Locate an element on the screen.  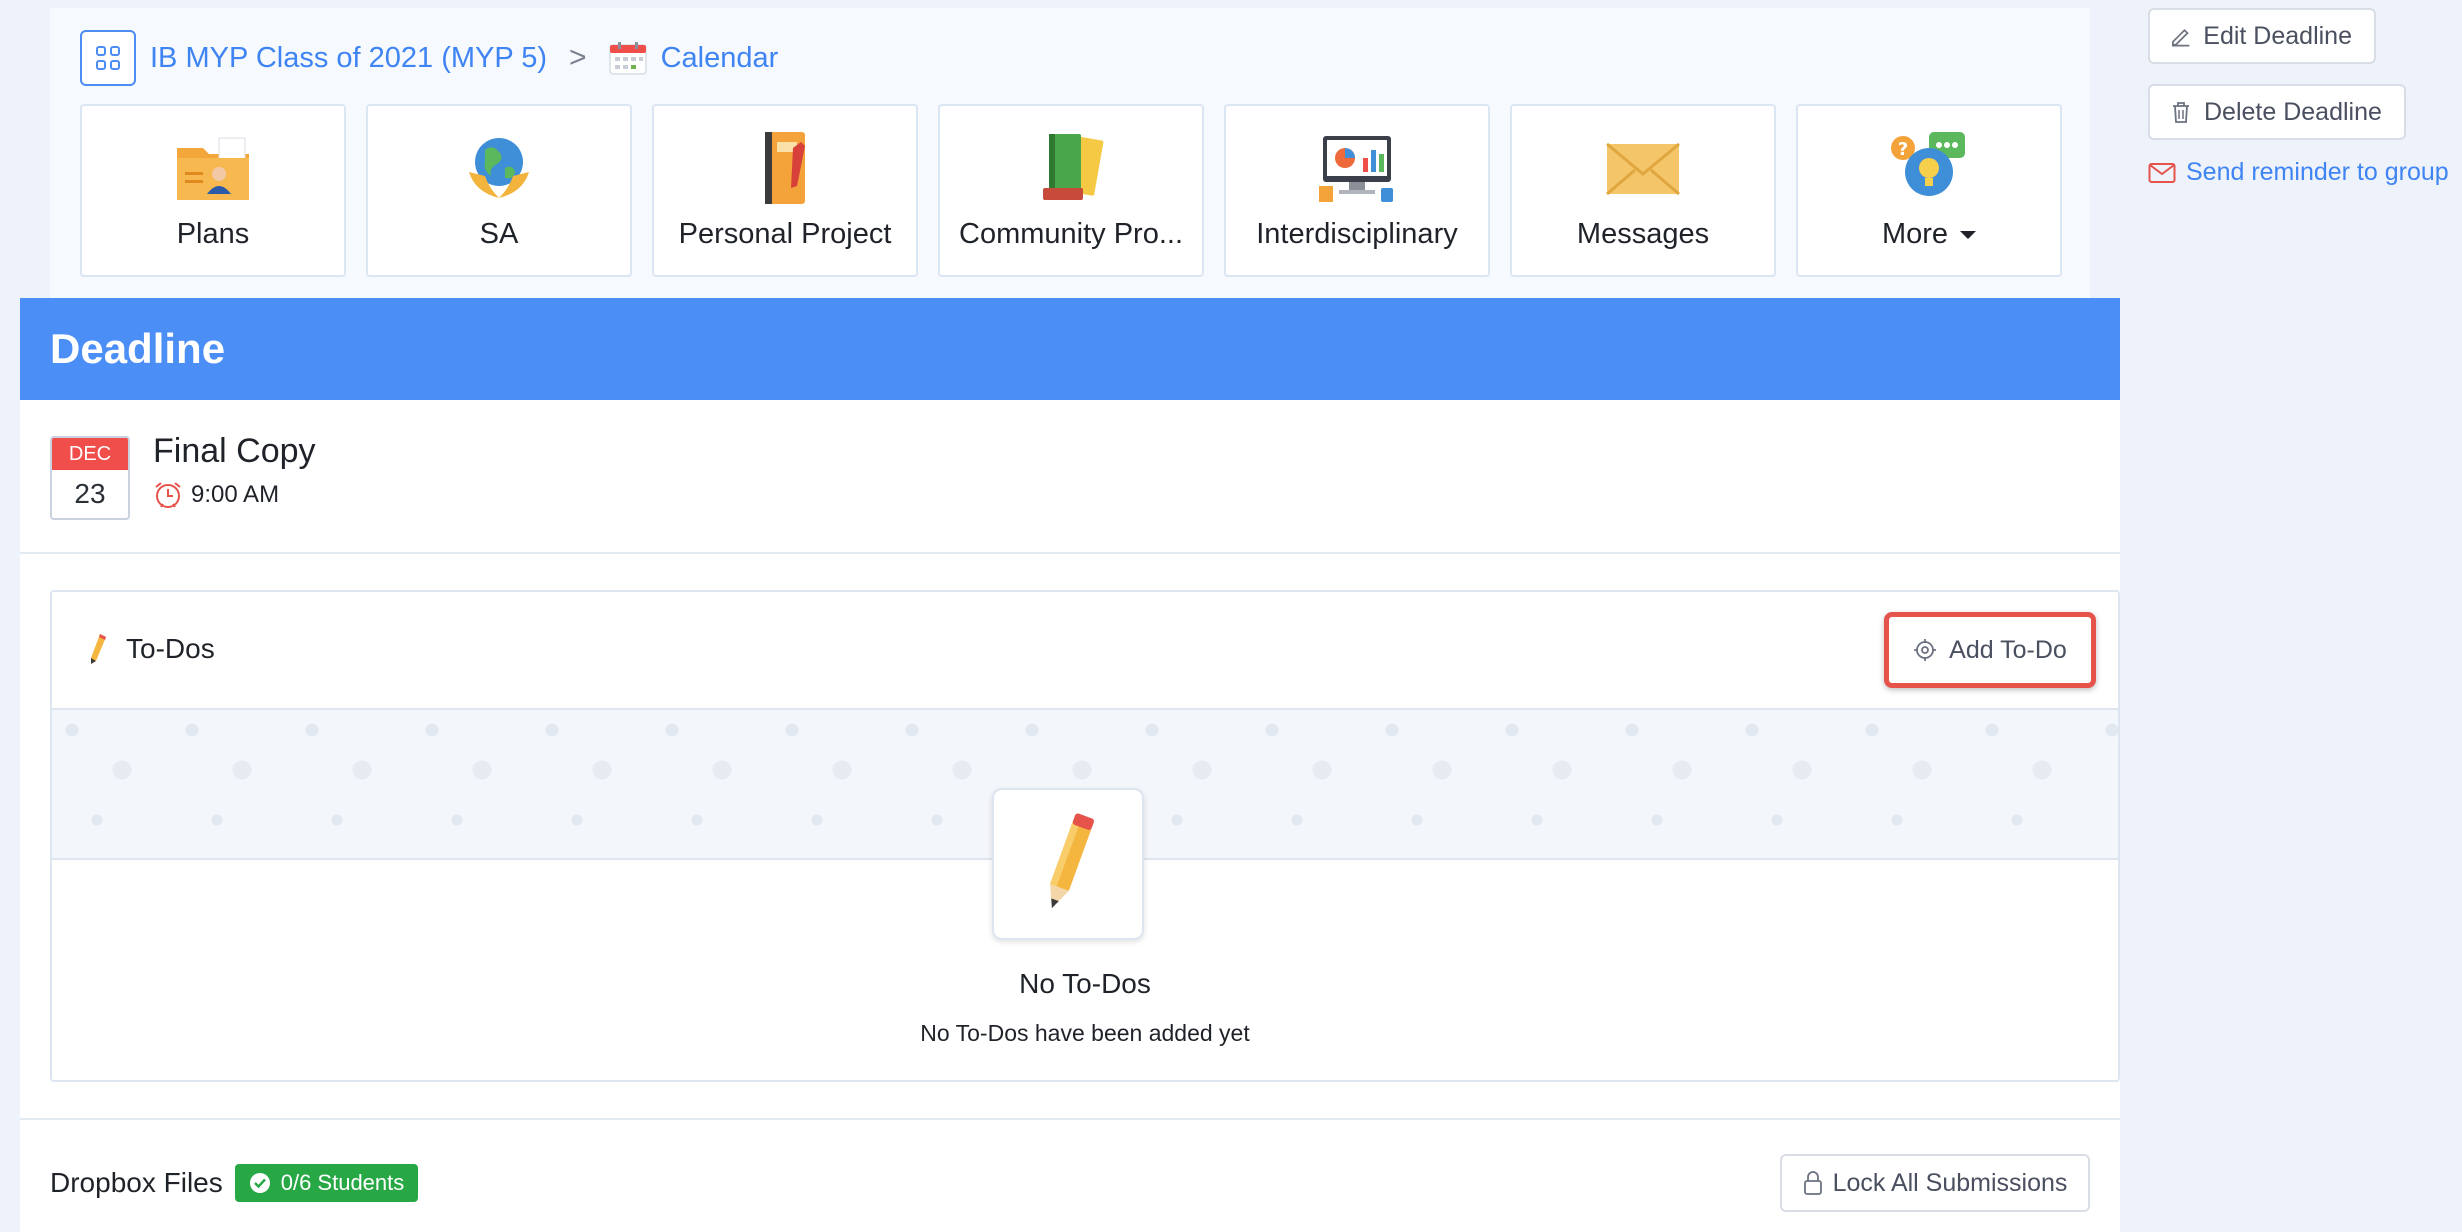
tile-personal-project-label: Personal Project is located at coordinates (785, 234).